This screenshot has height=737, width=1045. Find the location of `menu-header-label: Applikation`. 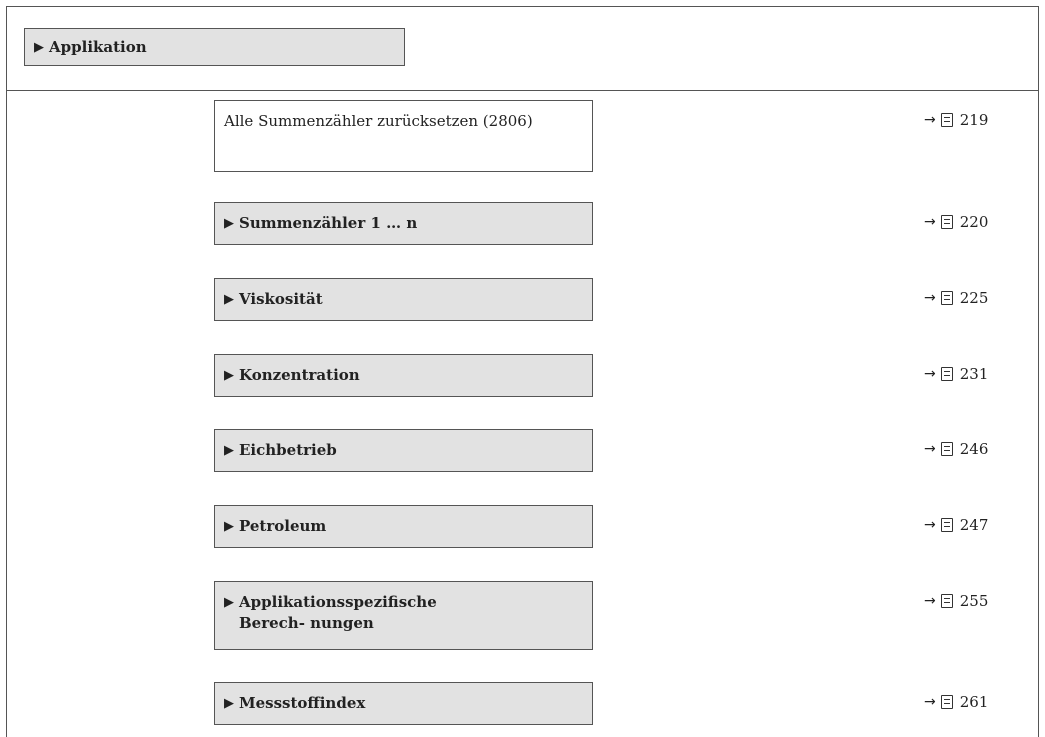

menu-header-label: Applikation is located at coordinates (98, 47).